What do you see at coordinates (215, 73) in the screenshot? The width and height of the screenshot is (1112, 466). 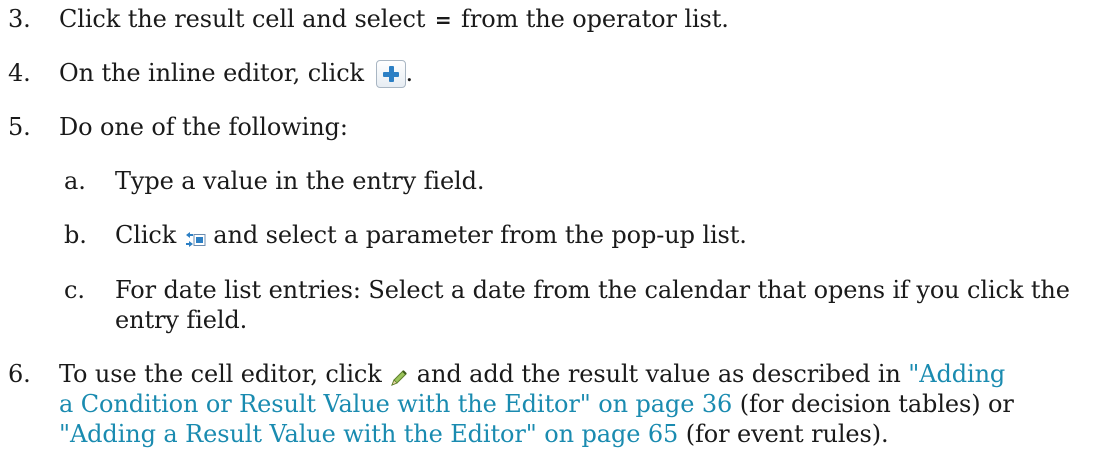 I see `step-text-part: On the inline editor, click` at bounding box center [215, 73].